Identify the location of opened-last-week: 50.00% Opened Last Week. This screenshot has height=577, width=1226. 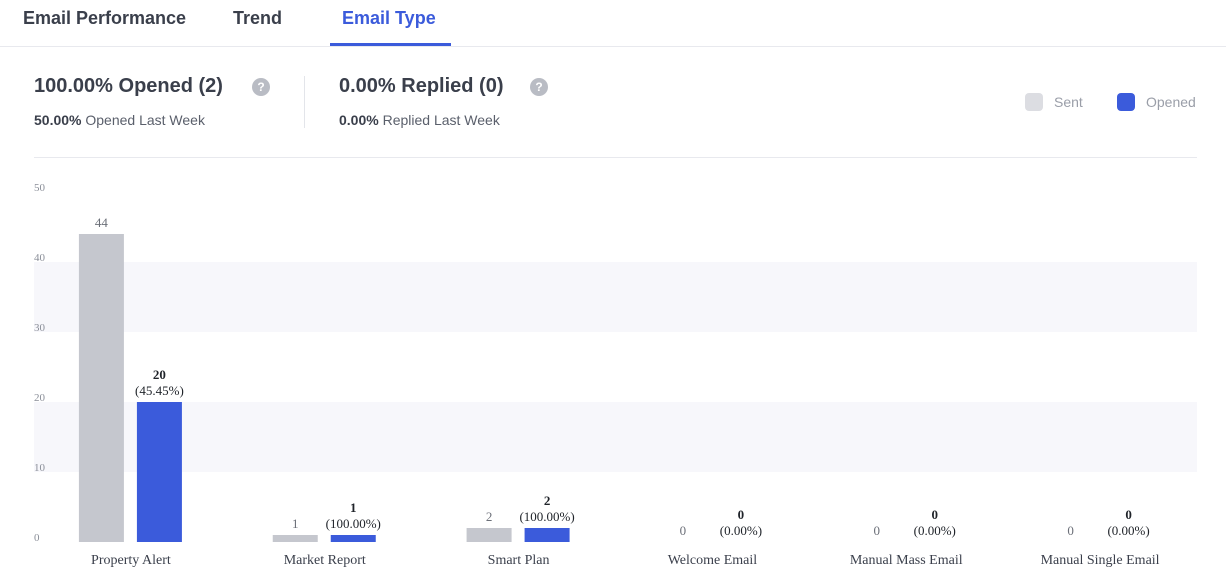
(119, 120).